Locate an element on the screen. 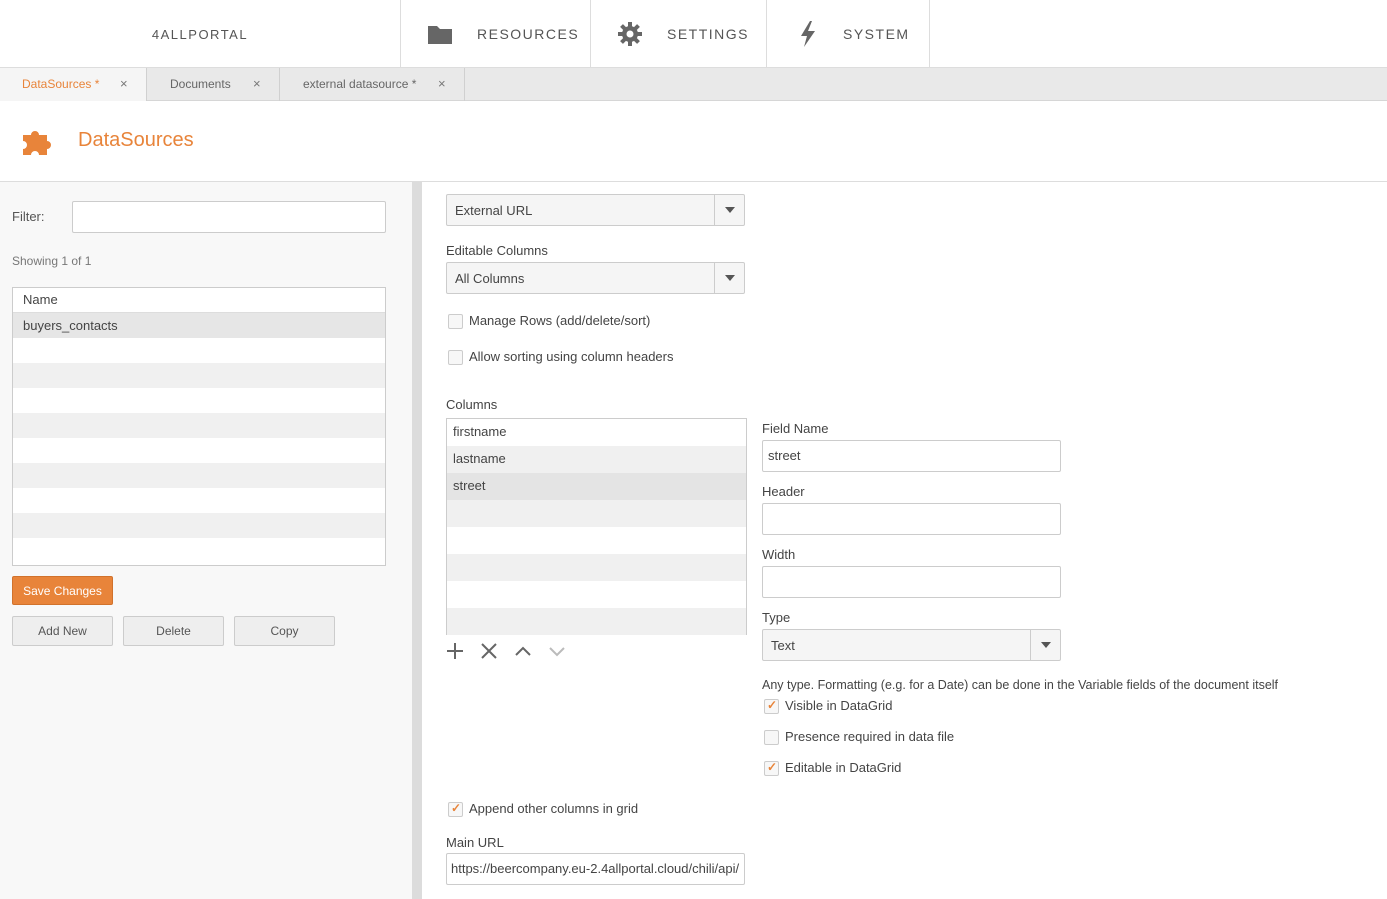 The image size is (1387, 899). add-new-button: Add New is located at coordinates (62, 631).